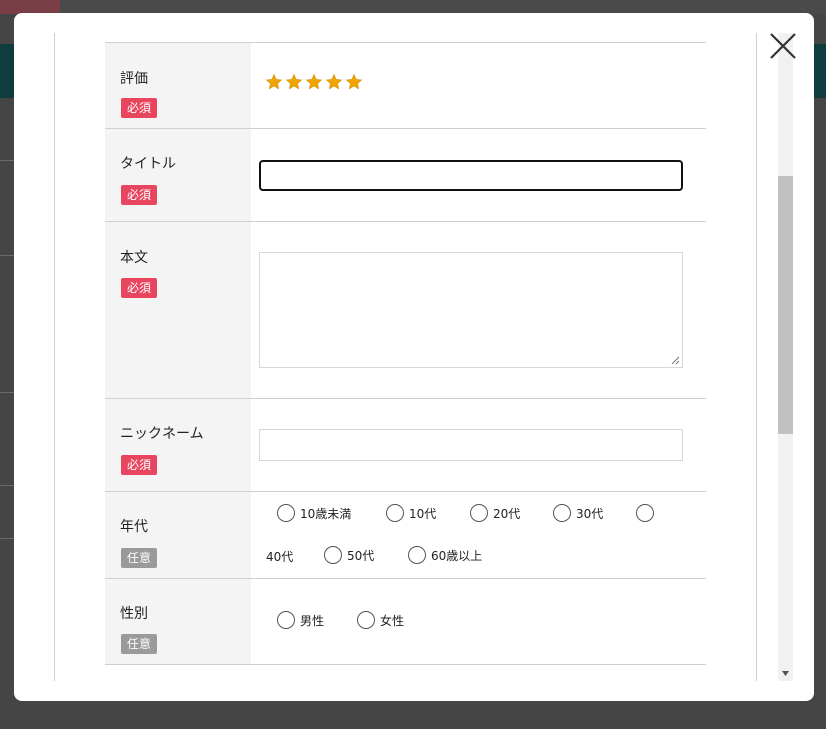  Describe the element at coordinates (471, 175) in the screenshot. I see `title-input` at that location.